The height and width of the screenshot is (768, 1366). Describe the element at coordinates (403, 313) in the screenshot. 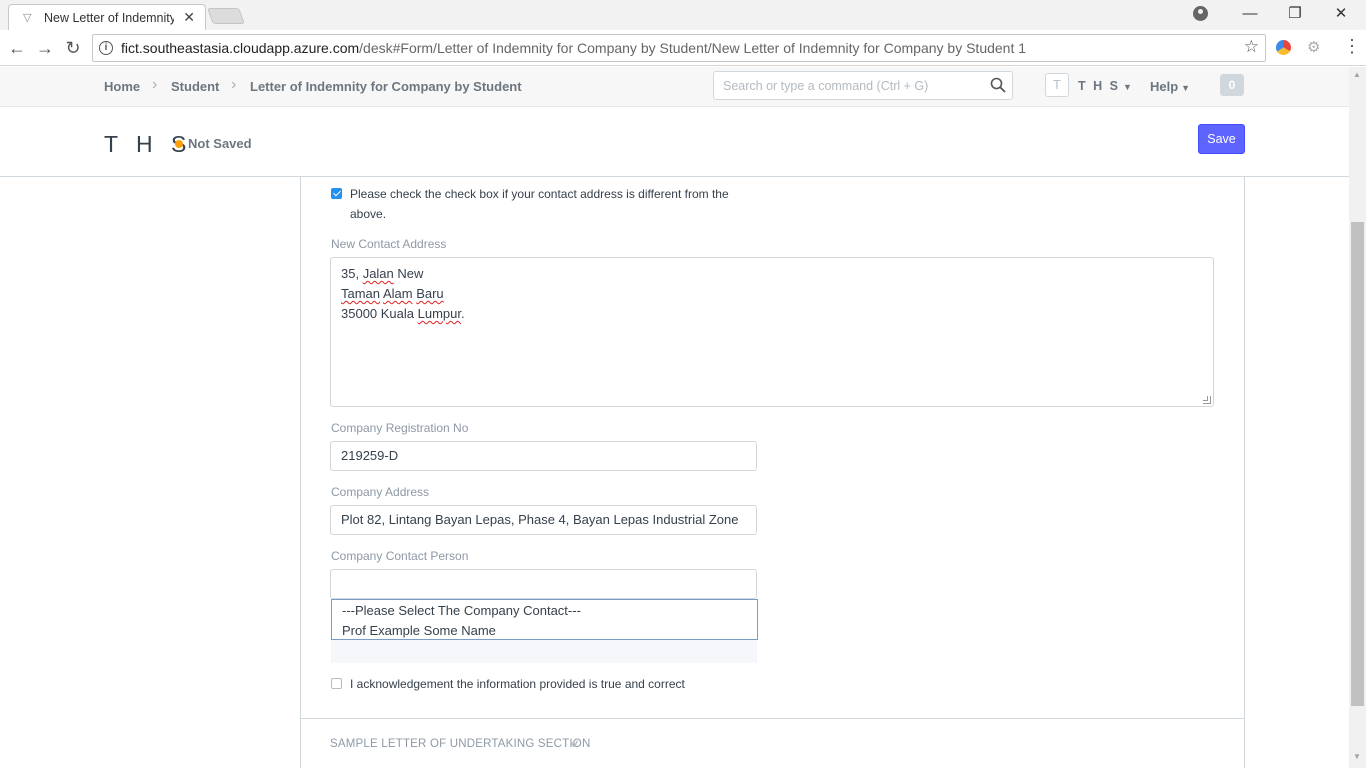

I see `address-line-3: 35000 Kuala Lumpur.` at that location.